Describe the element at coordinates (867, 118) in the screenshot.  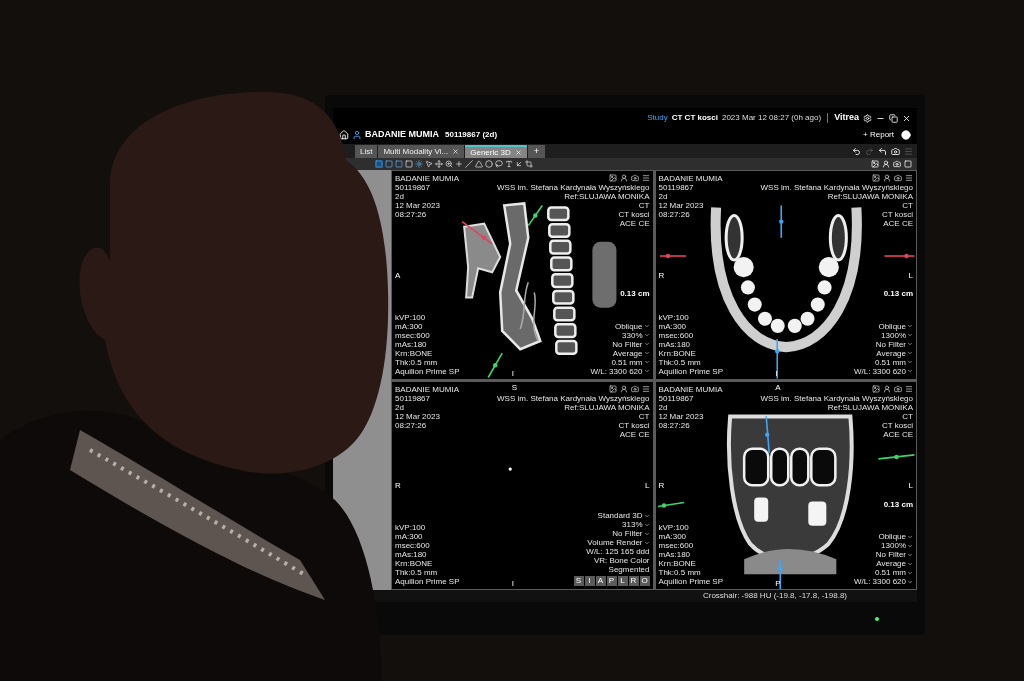
I see `settings-icon` at that location.